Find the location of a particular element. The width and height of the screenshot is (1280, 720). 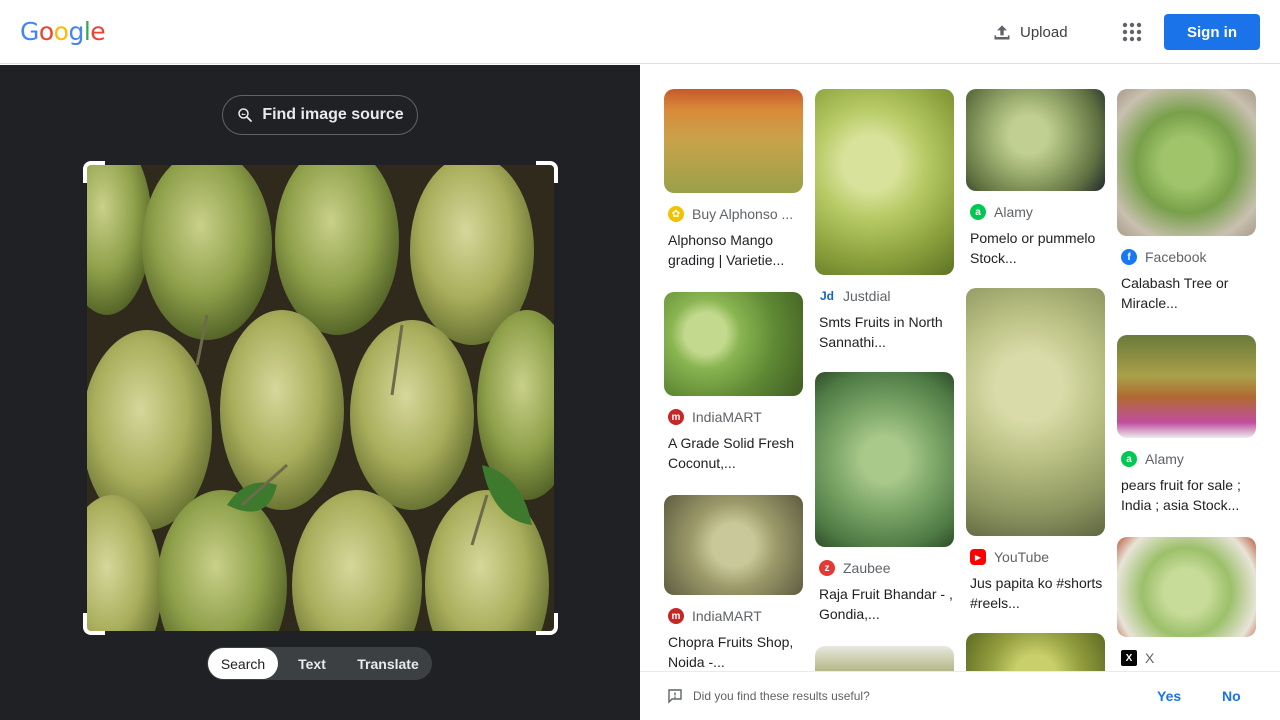

result-source-name: Zaubee is located at coordinates (867, 568).